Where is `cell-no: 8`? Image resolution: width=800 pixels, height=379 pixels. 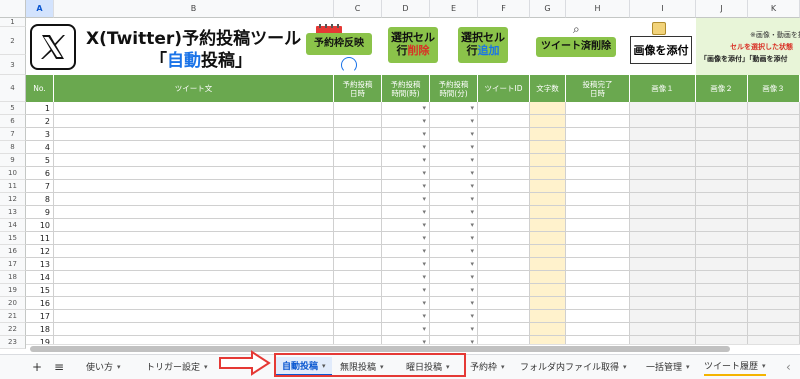 cell-no: 8 is located at coordinates (40, 199).